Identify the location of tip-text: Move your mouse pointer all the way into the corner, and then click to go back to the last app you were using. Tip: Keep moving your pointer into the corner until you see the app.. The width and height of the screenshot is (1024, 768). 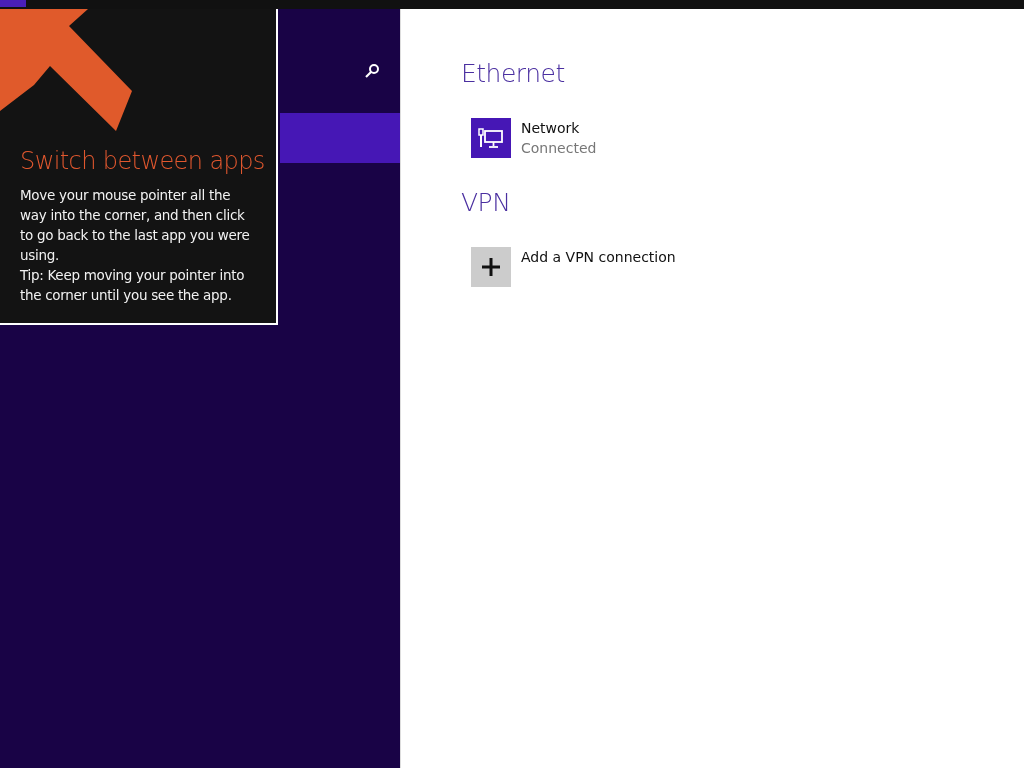
(135, 245).